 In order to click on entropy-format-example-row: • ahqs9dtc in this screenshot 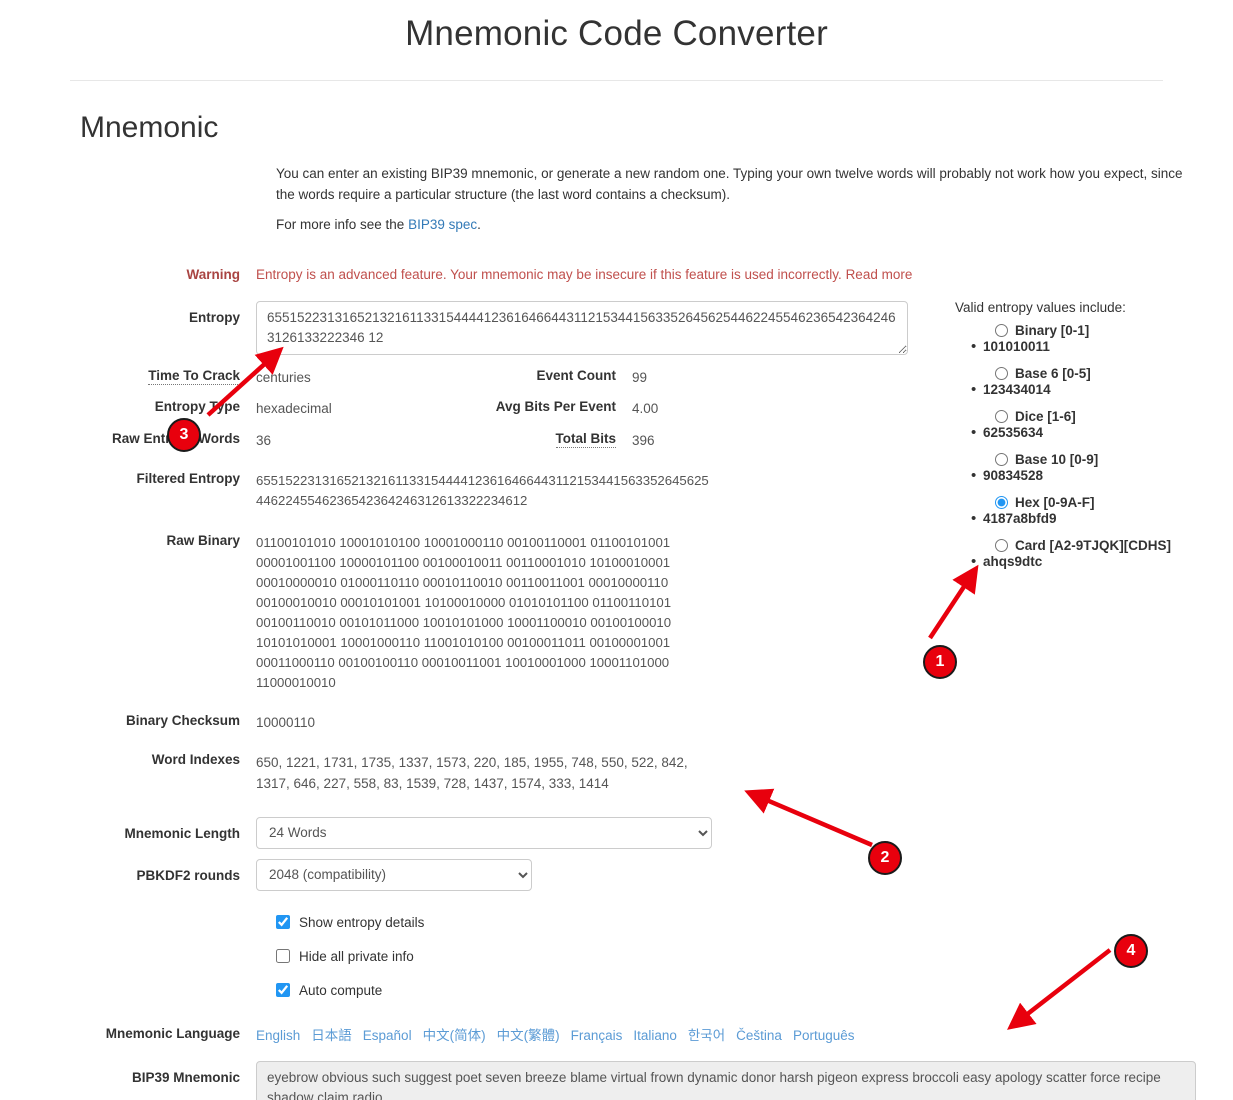, I will do `click(1092, 561)`.